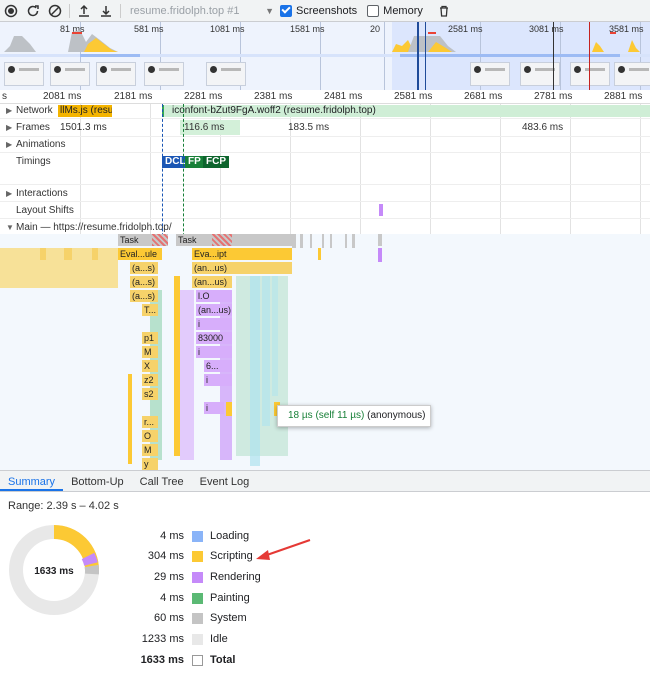 This screenshot has height=678, width=650. Describe the element at coordinates (325, 226) in the screenshot. I see `main-track: ▼ Main — https://resume.fridolph.top/` at that location.